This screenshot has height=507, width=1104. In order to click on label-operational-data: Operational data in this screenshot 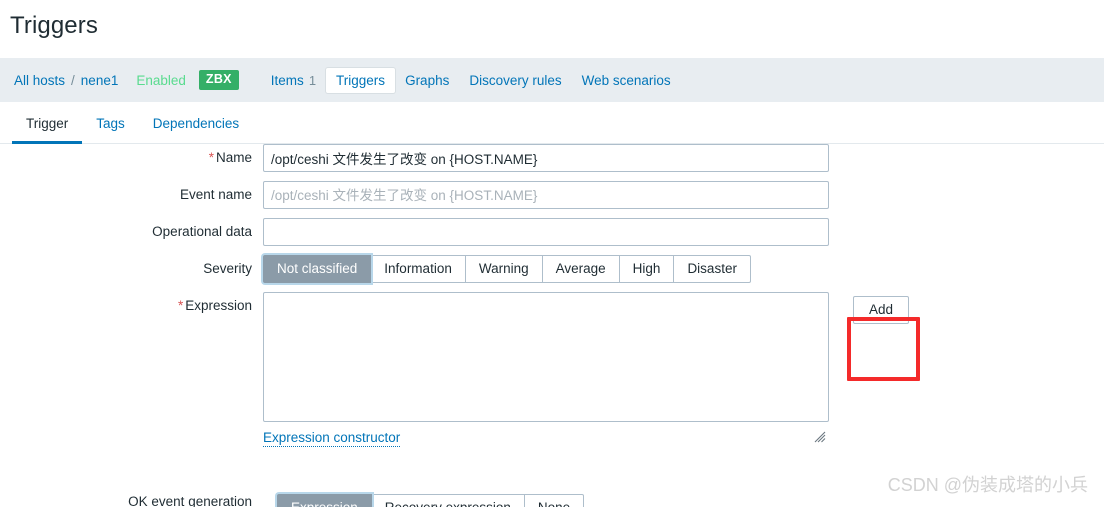, I will do `click(202, 231)`.